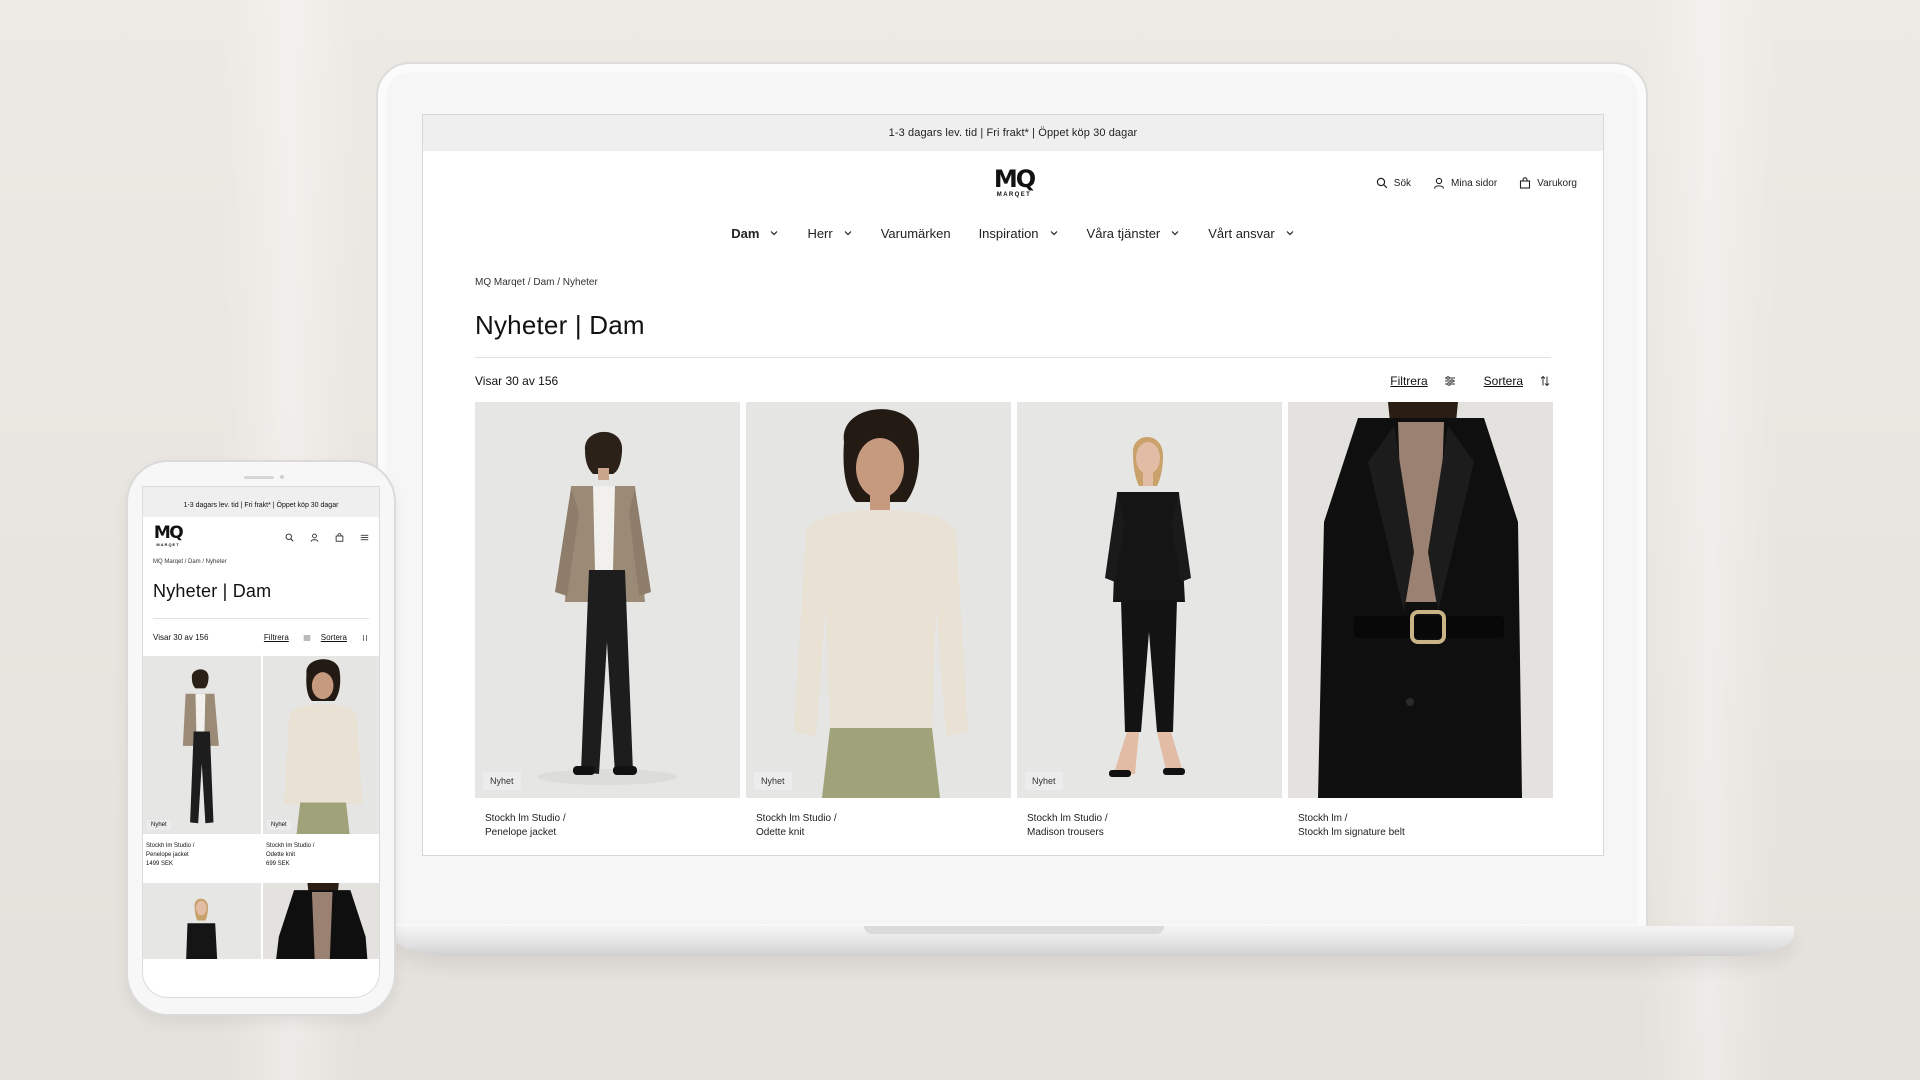 The image size is (1920, 1080). Describe the element at coordinates (878, 826) in the screenshot. I see `product-meta: Stockh lm Studio / Odette knit` at that location.